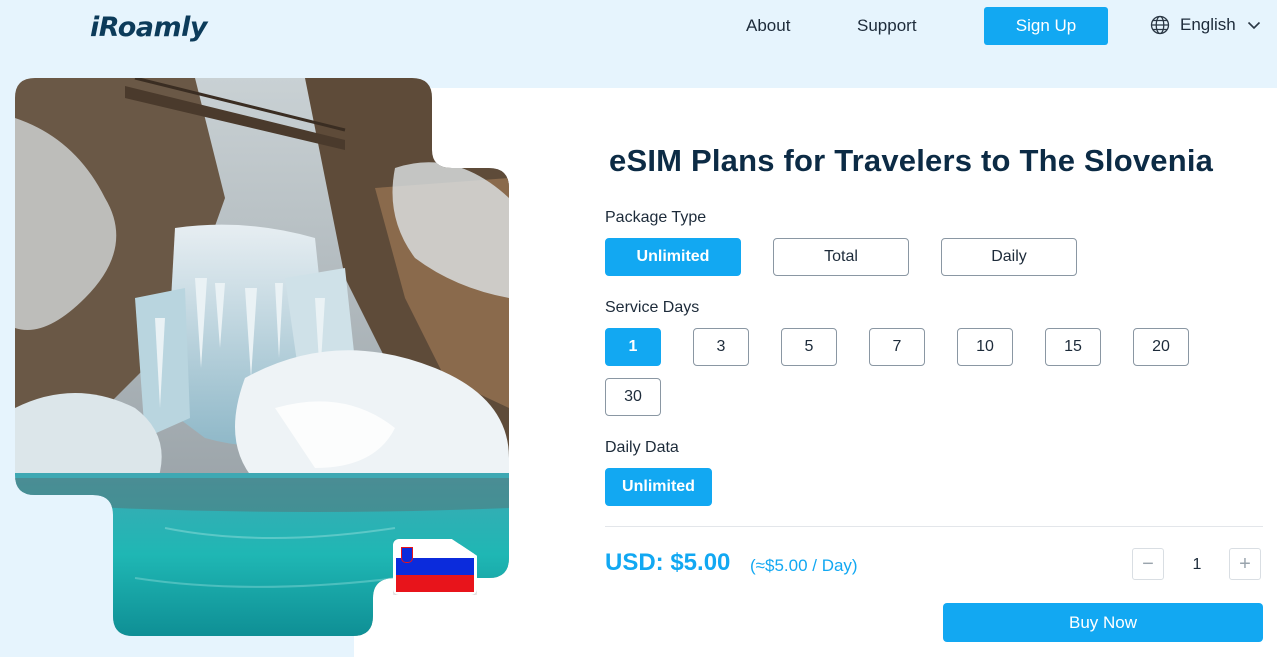 The height and width of the screenshot is (657, 1277). What do you see at coordinates (668, 562) in the screenshot?
I see `price: USD: $5.00` at bounding box center [668, 562].